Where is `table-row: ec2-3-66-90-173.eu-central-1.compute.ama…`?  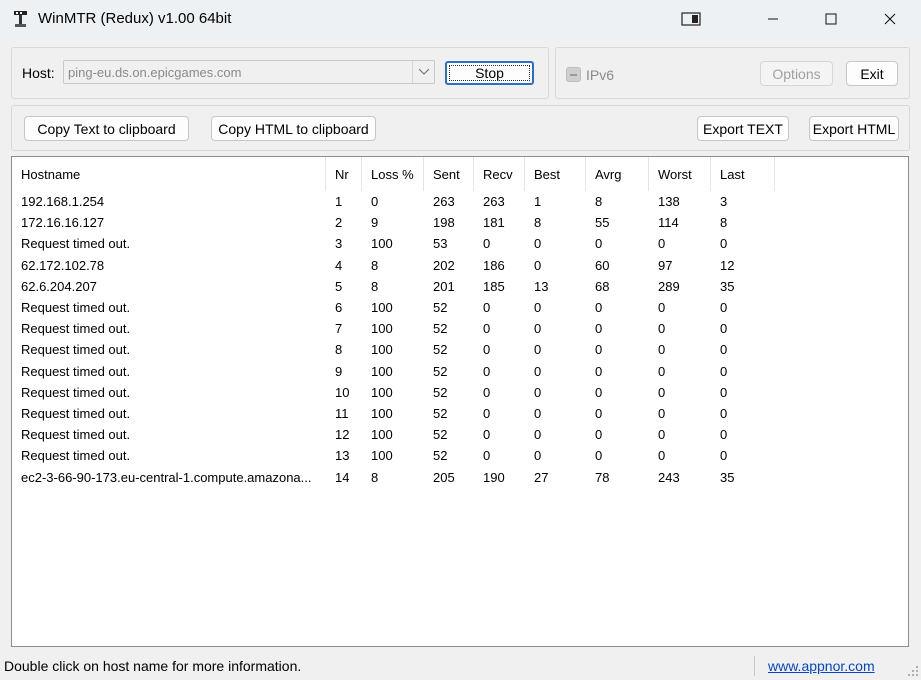 table-row: ec2-3-66-90-173.eu-central-1.compute.ama… is located at coordinates (460, 477).